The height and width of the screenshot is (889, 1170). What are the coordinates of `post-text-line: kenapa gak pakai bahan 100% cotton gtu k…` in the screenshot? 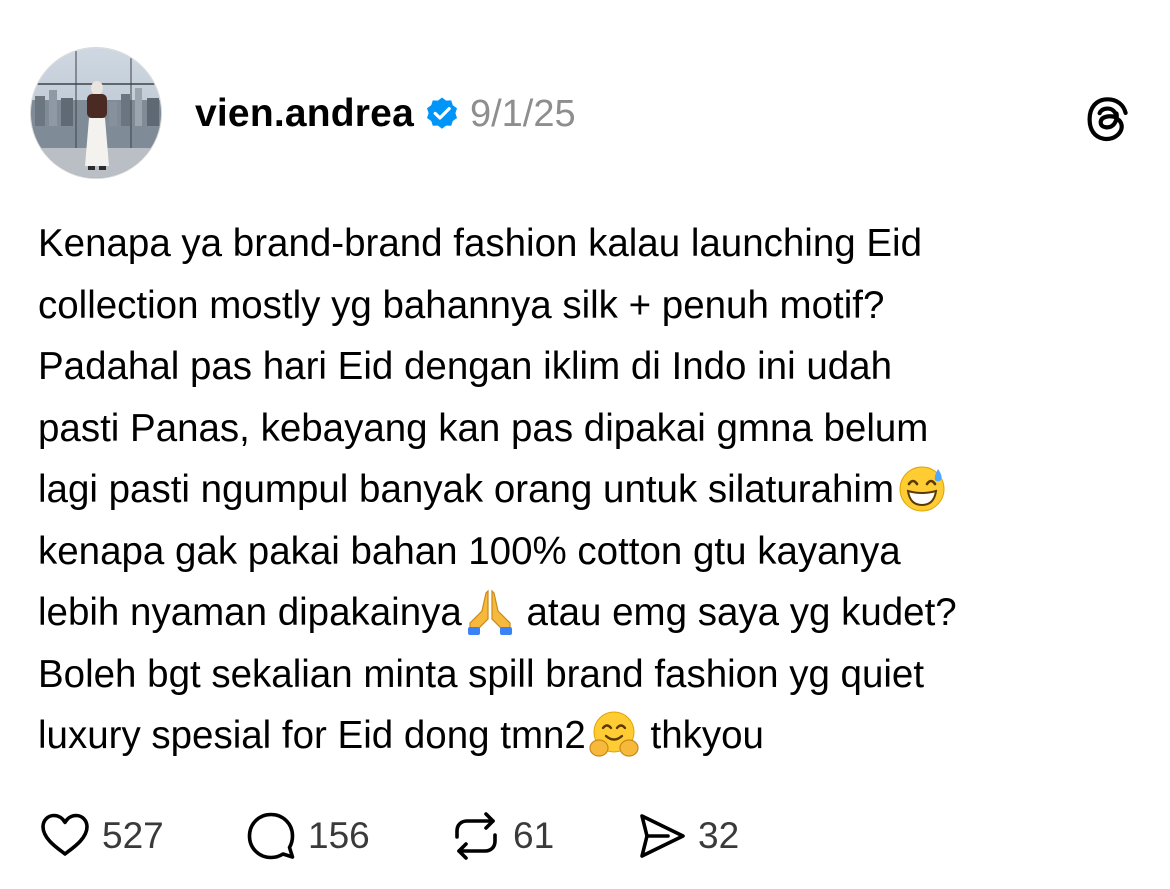 It's located at (469, 551).